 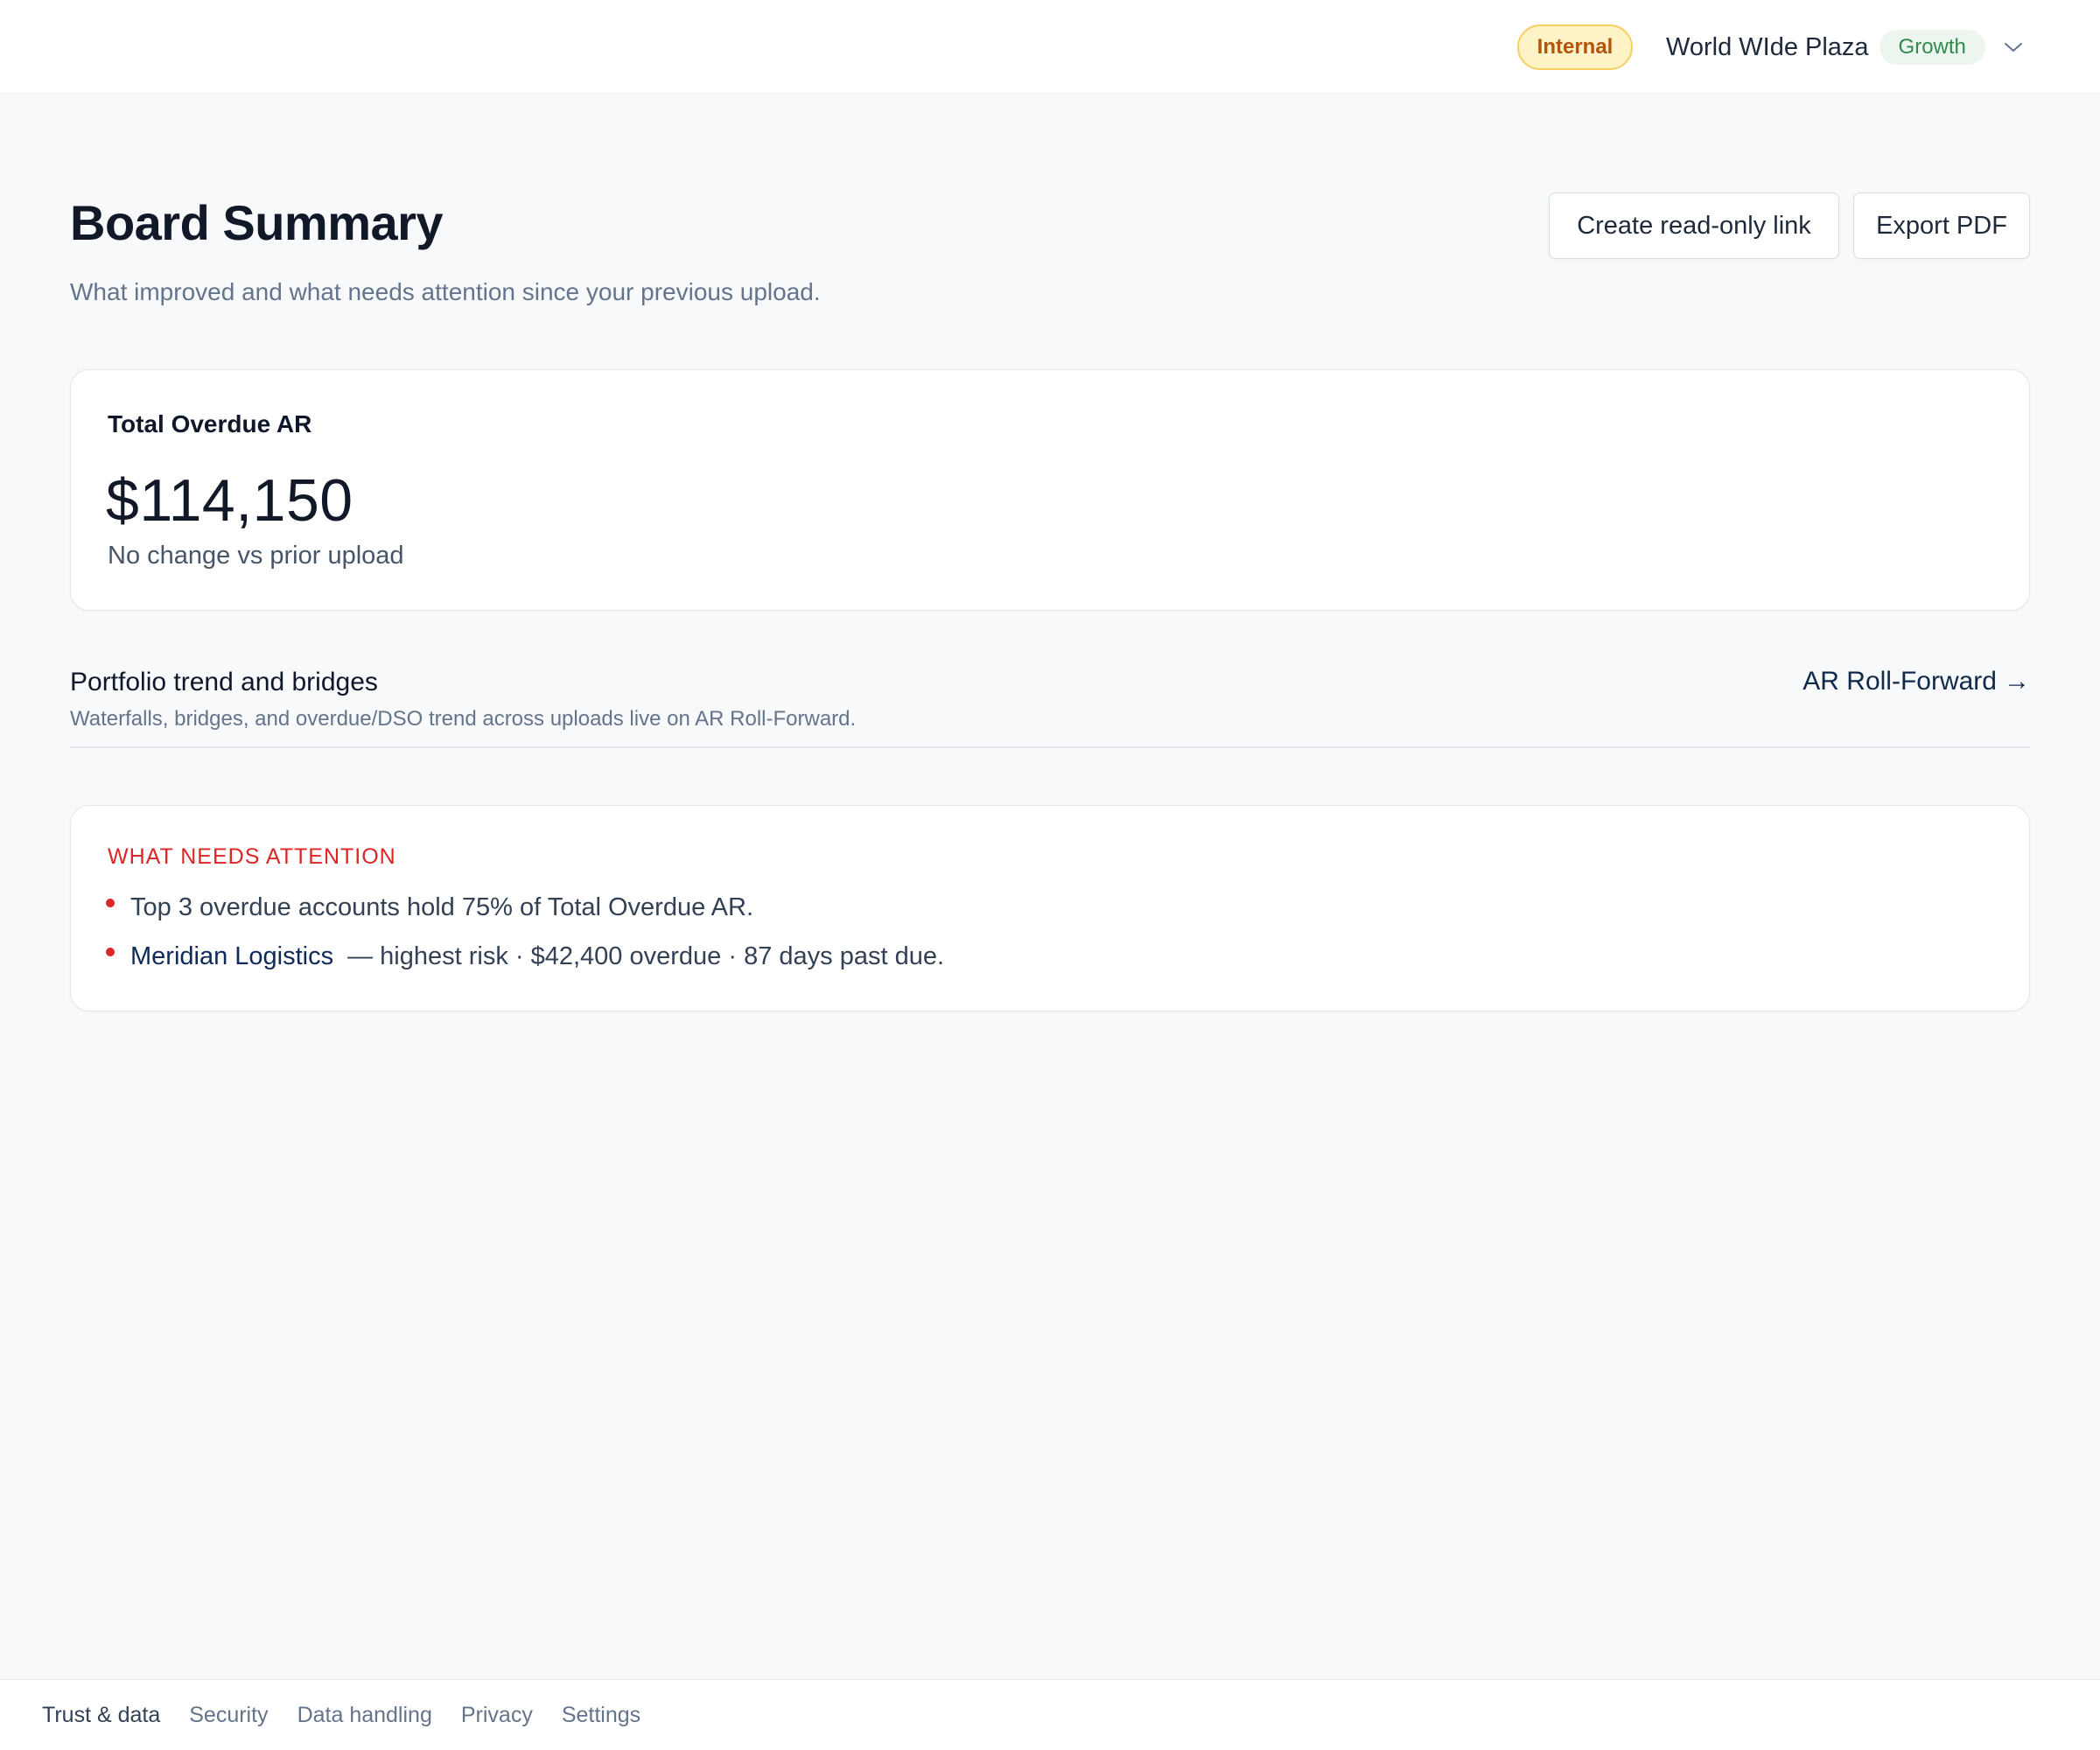 What do you see at coordinates (1050, 47) in the screenshot?
I see `top-bar: Internal World WIde Plaza Growth` at bounding box center [1050, 47].